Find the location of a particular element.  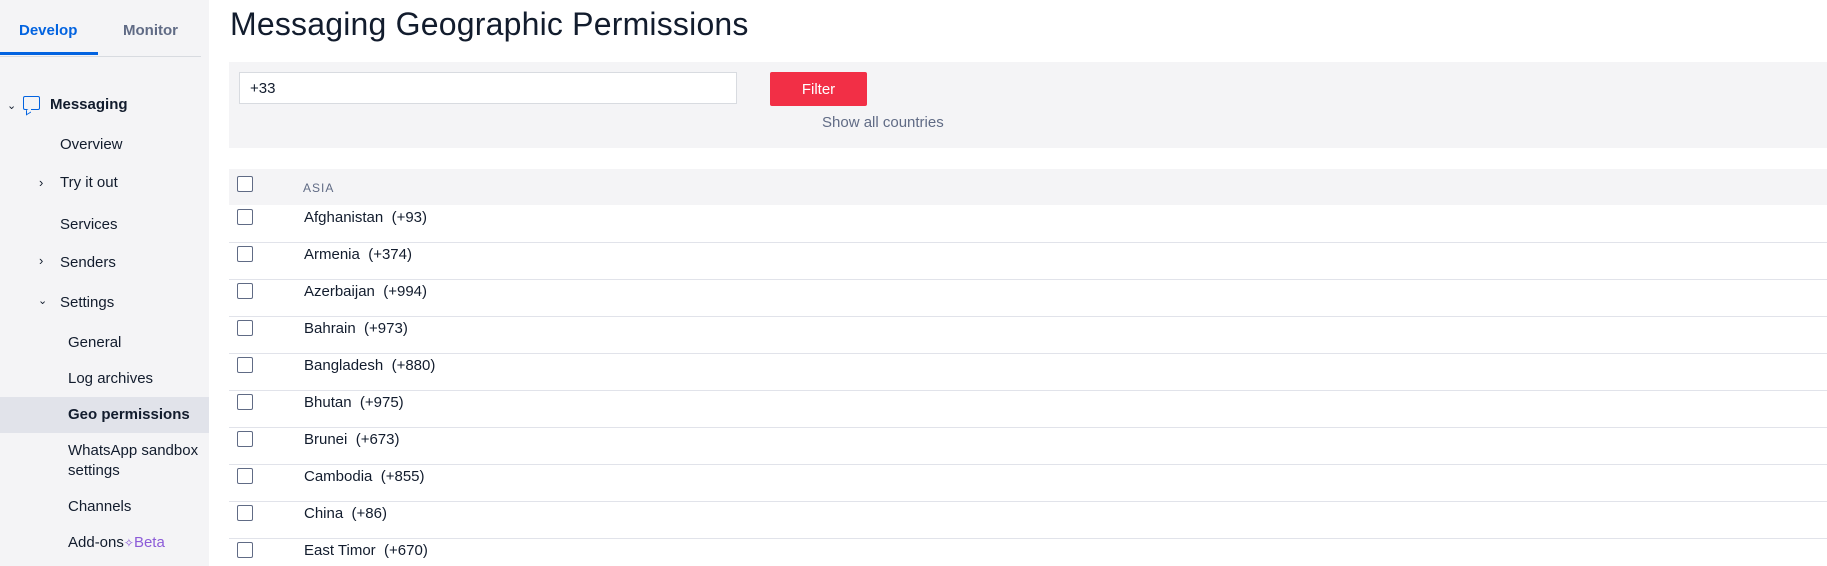

sidebar-item-whatsapp-sandbox-line2: settings is located at coordinates (94, 470).